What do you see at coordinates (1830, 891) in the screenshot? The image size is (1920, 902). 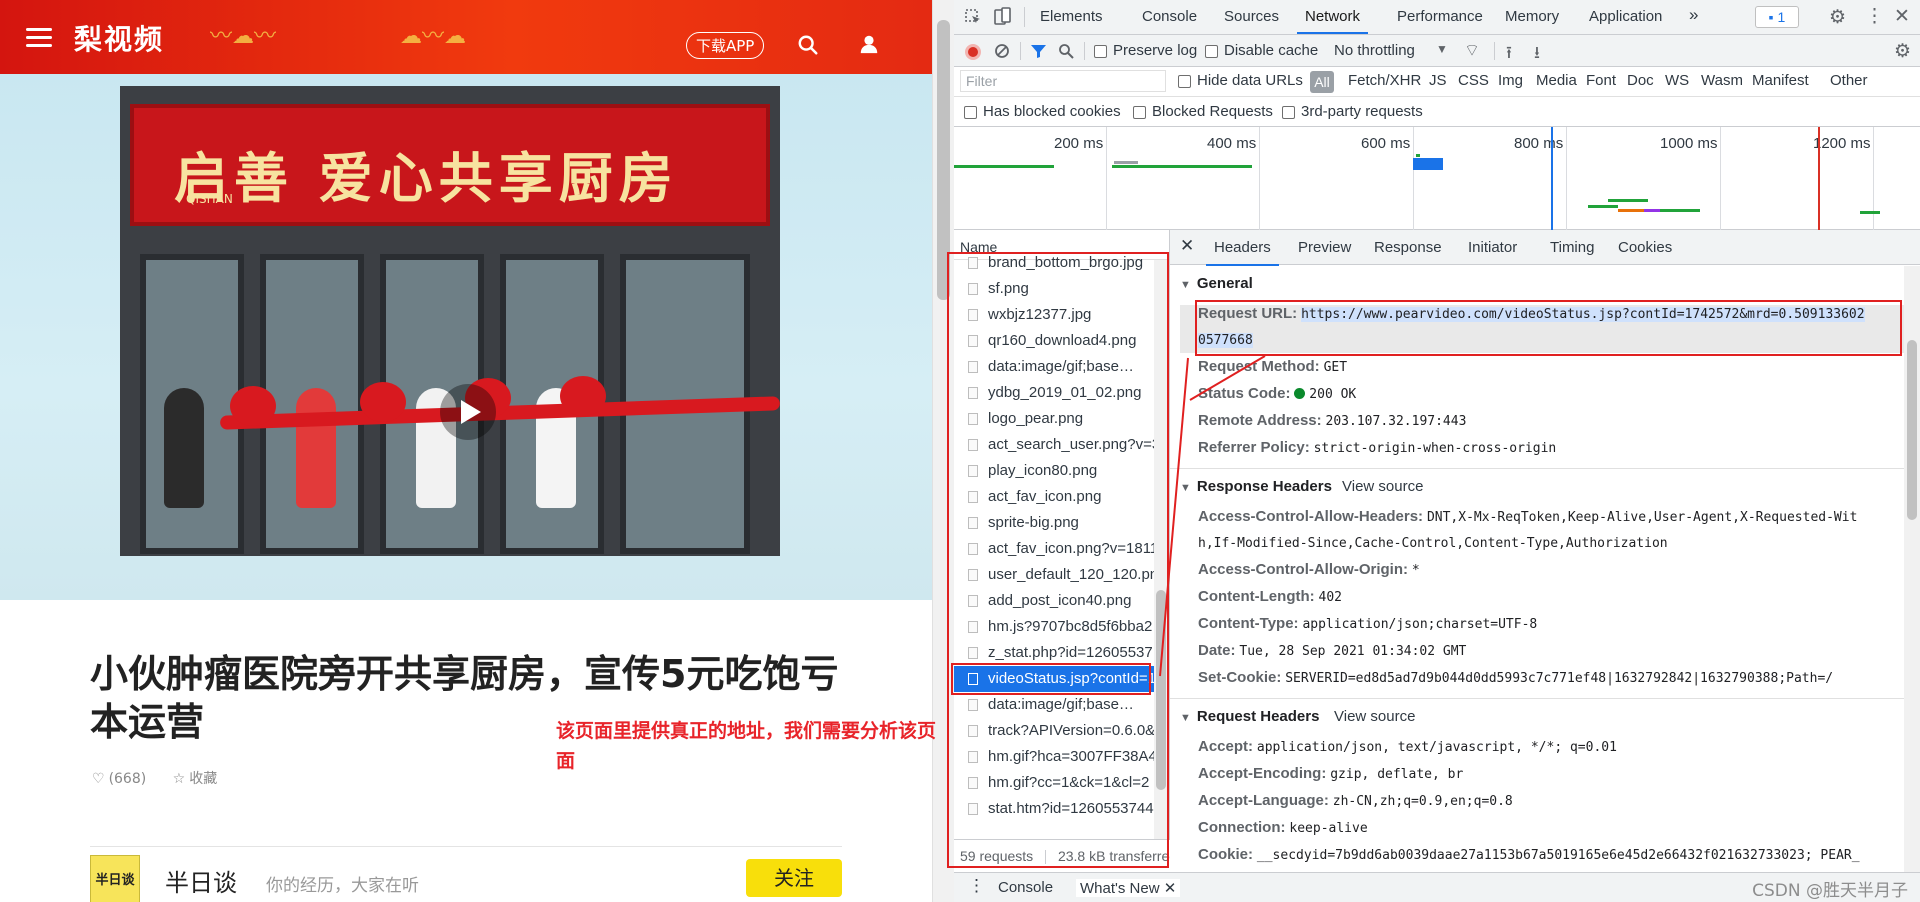 I see `watermark: CSDN @胜天半月子` at bounding box center [1830, 891].